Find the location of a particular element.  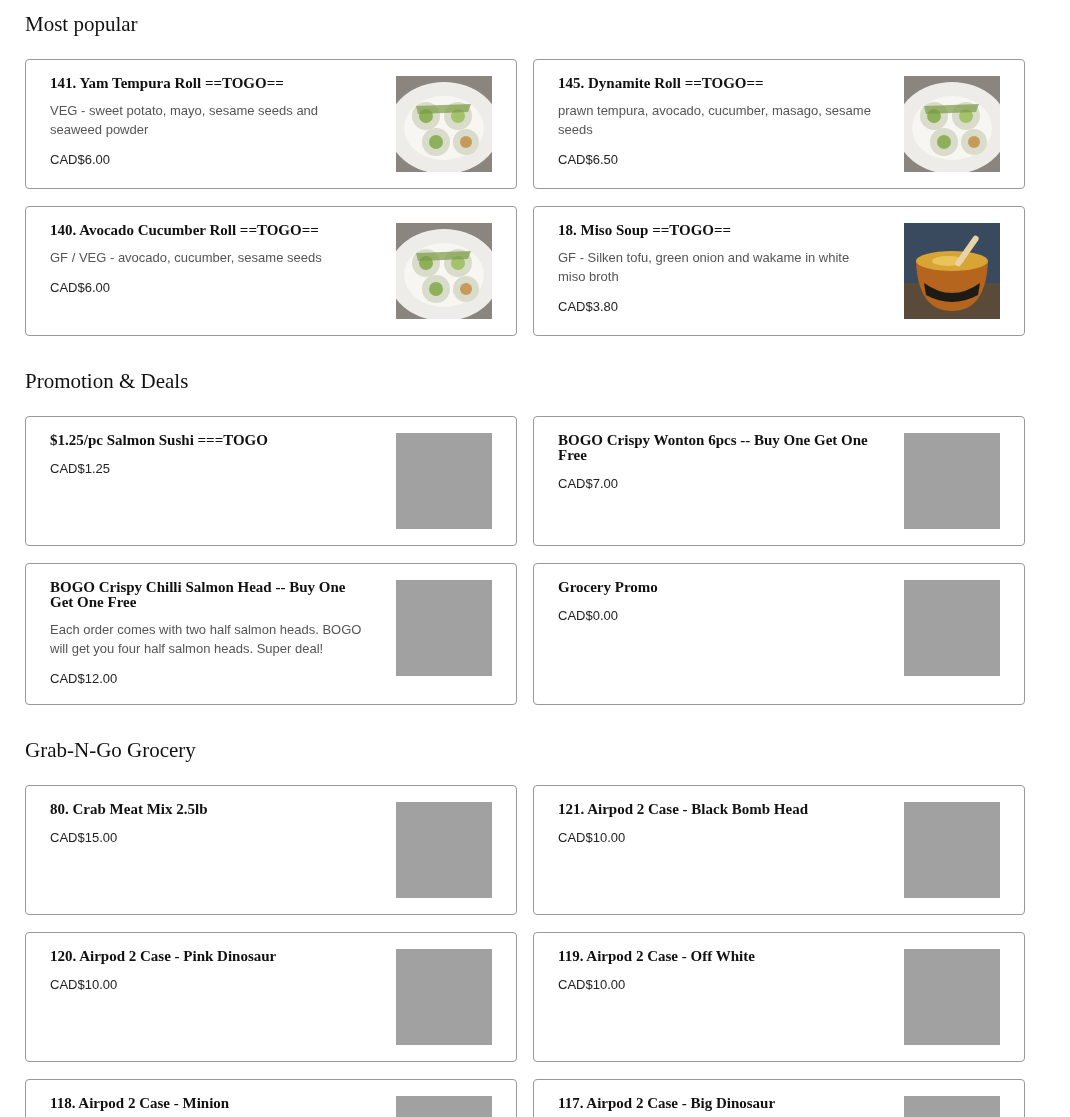

menu-item-card: 140. Avocado Cucumber Roll ==TOGO== GF / VEG - avocado, cucumber, sesame seeds CAD$6.00 is located at coordinates (271, 271).